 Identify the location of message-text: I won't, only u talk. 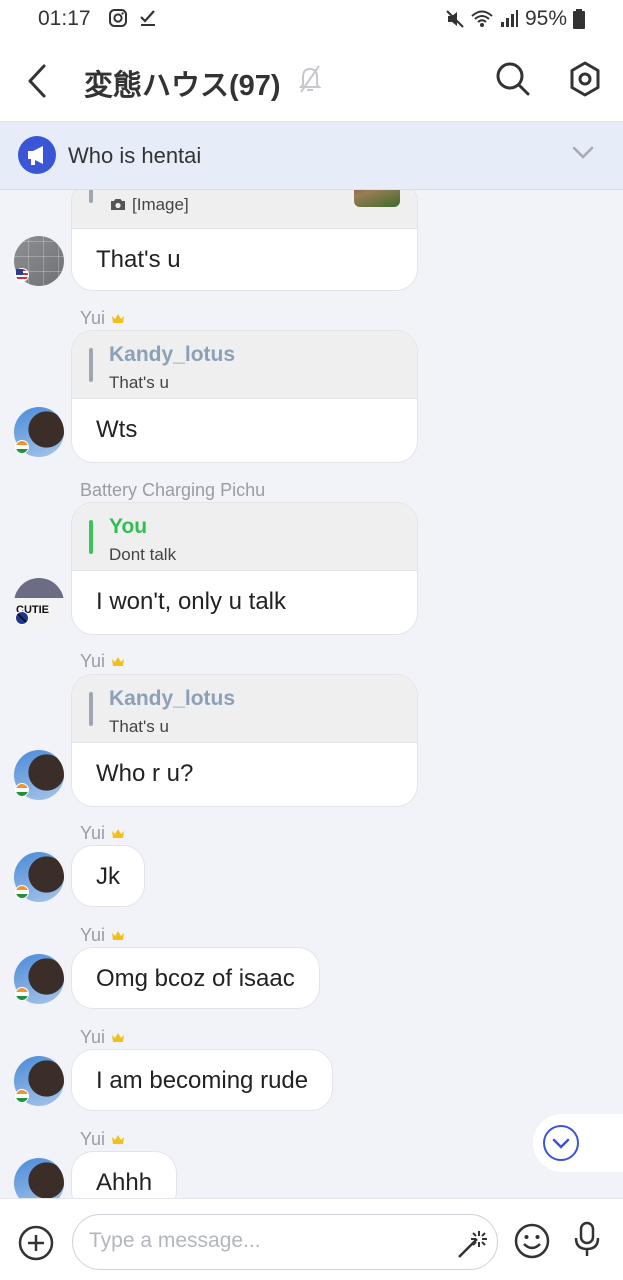
(191, 601).